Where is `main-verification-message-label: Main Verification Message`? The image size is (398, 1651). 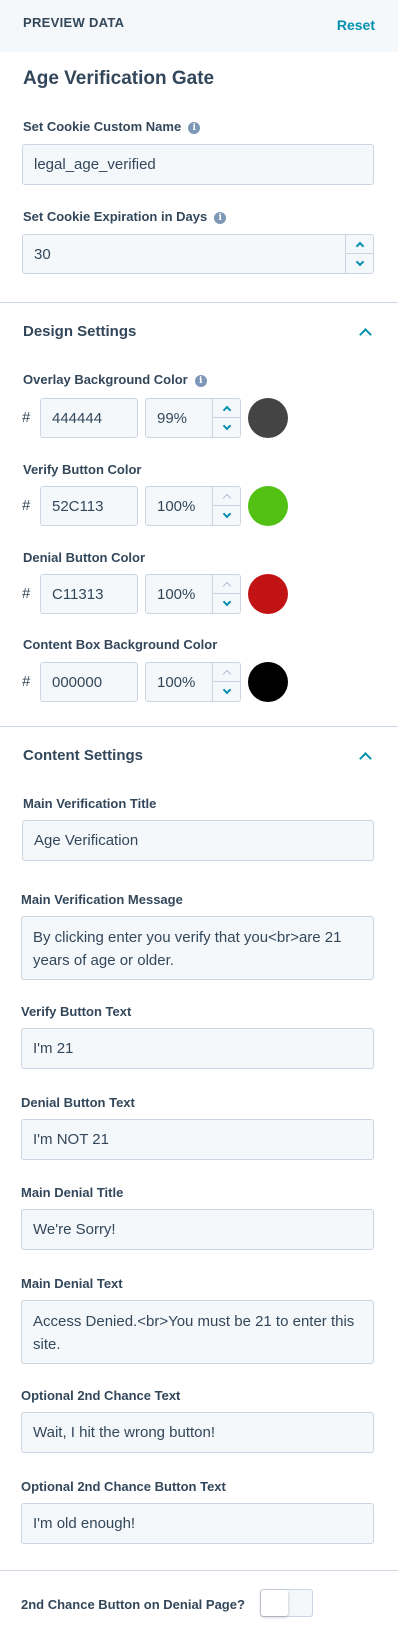 main-verification-message-label: Main Verification Message is located at coordinates (102, 899).